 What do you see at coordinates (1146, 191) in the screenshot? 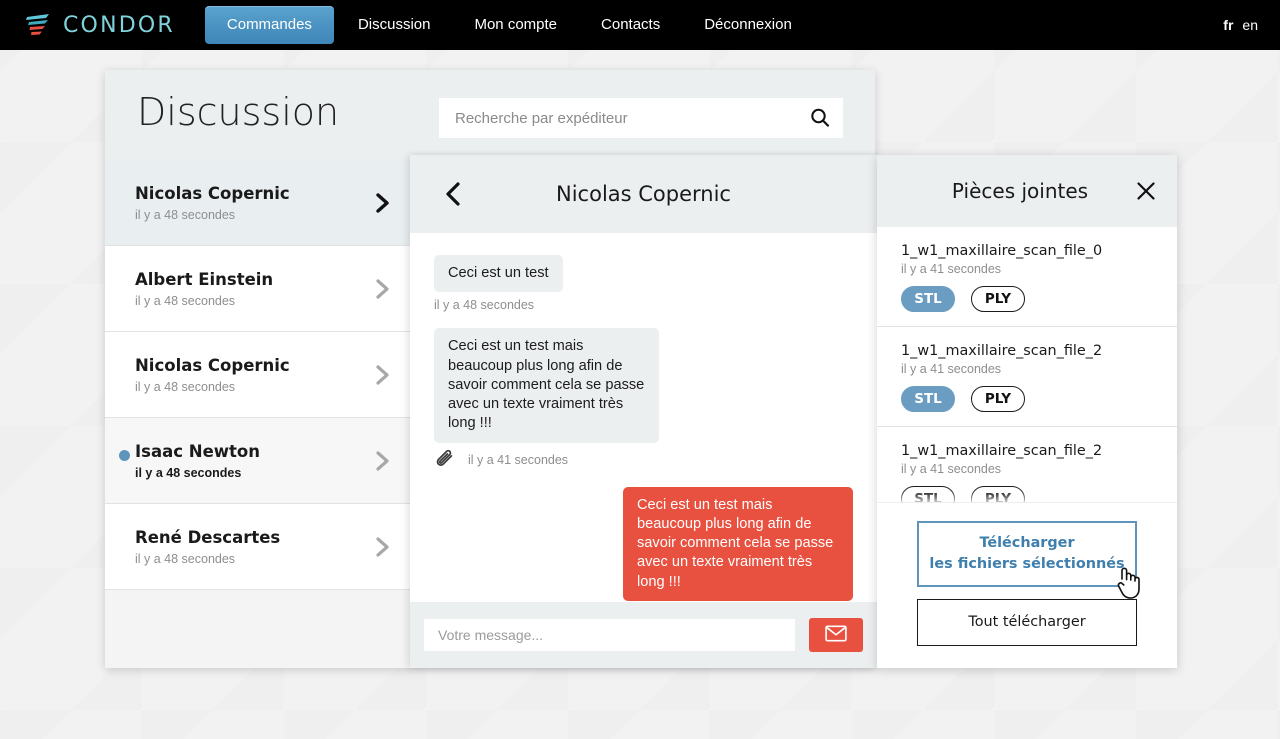
I see `close-icon` at bounding box center [1146, 191].